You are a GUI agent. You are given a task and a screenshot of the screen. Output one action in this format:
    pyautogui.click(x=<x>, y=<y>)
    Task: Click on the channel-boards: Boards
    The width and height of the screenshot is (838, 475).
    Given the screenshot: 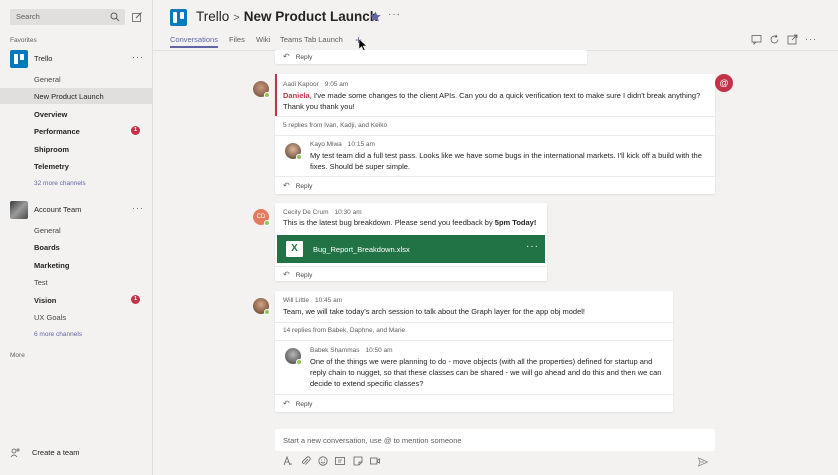 What is the action you would take?
    pyautogui.click(x=76, y=247)
    